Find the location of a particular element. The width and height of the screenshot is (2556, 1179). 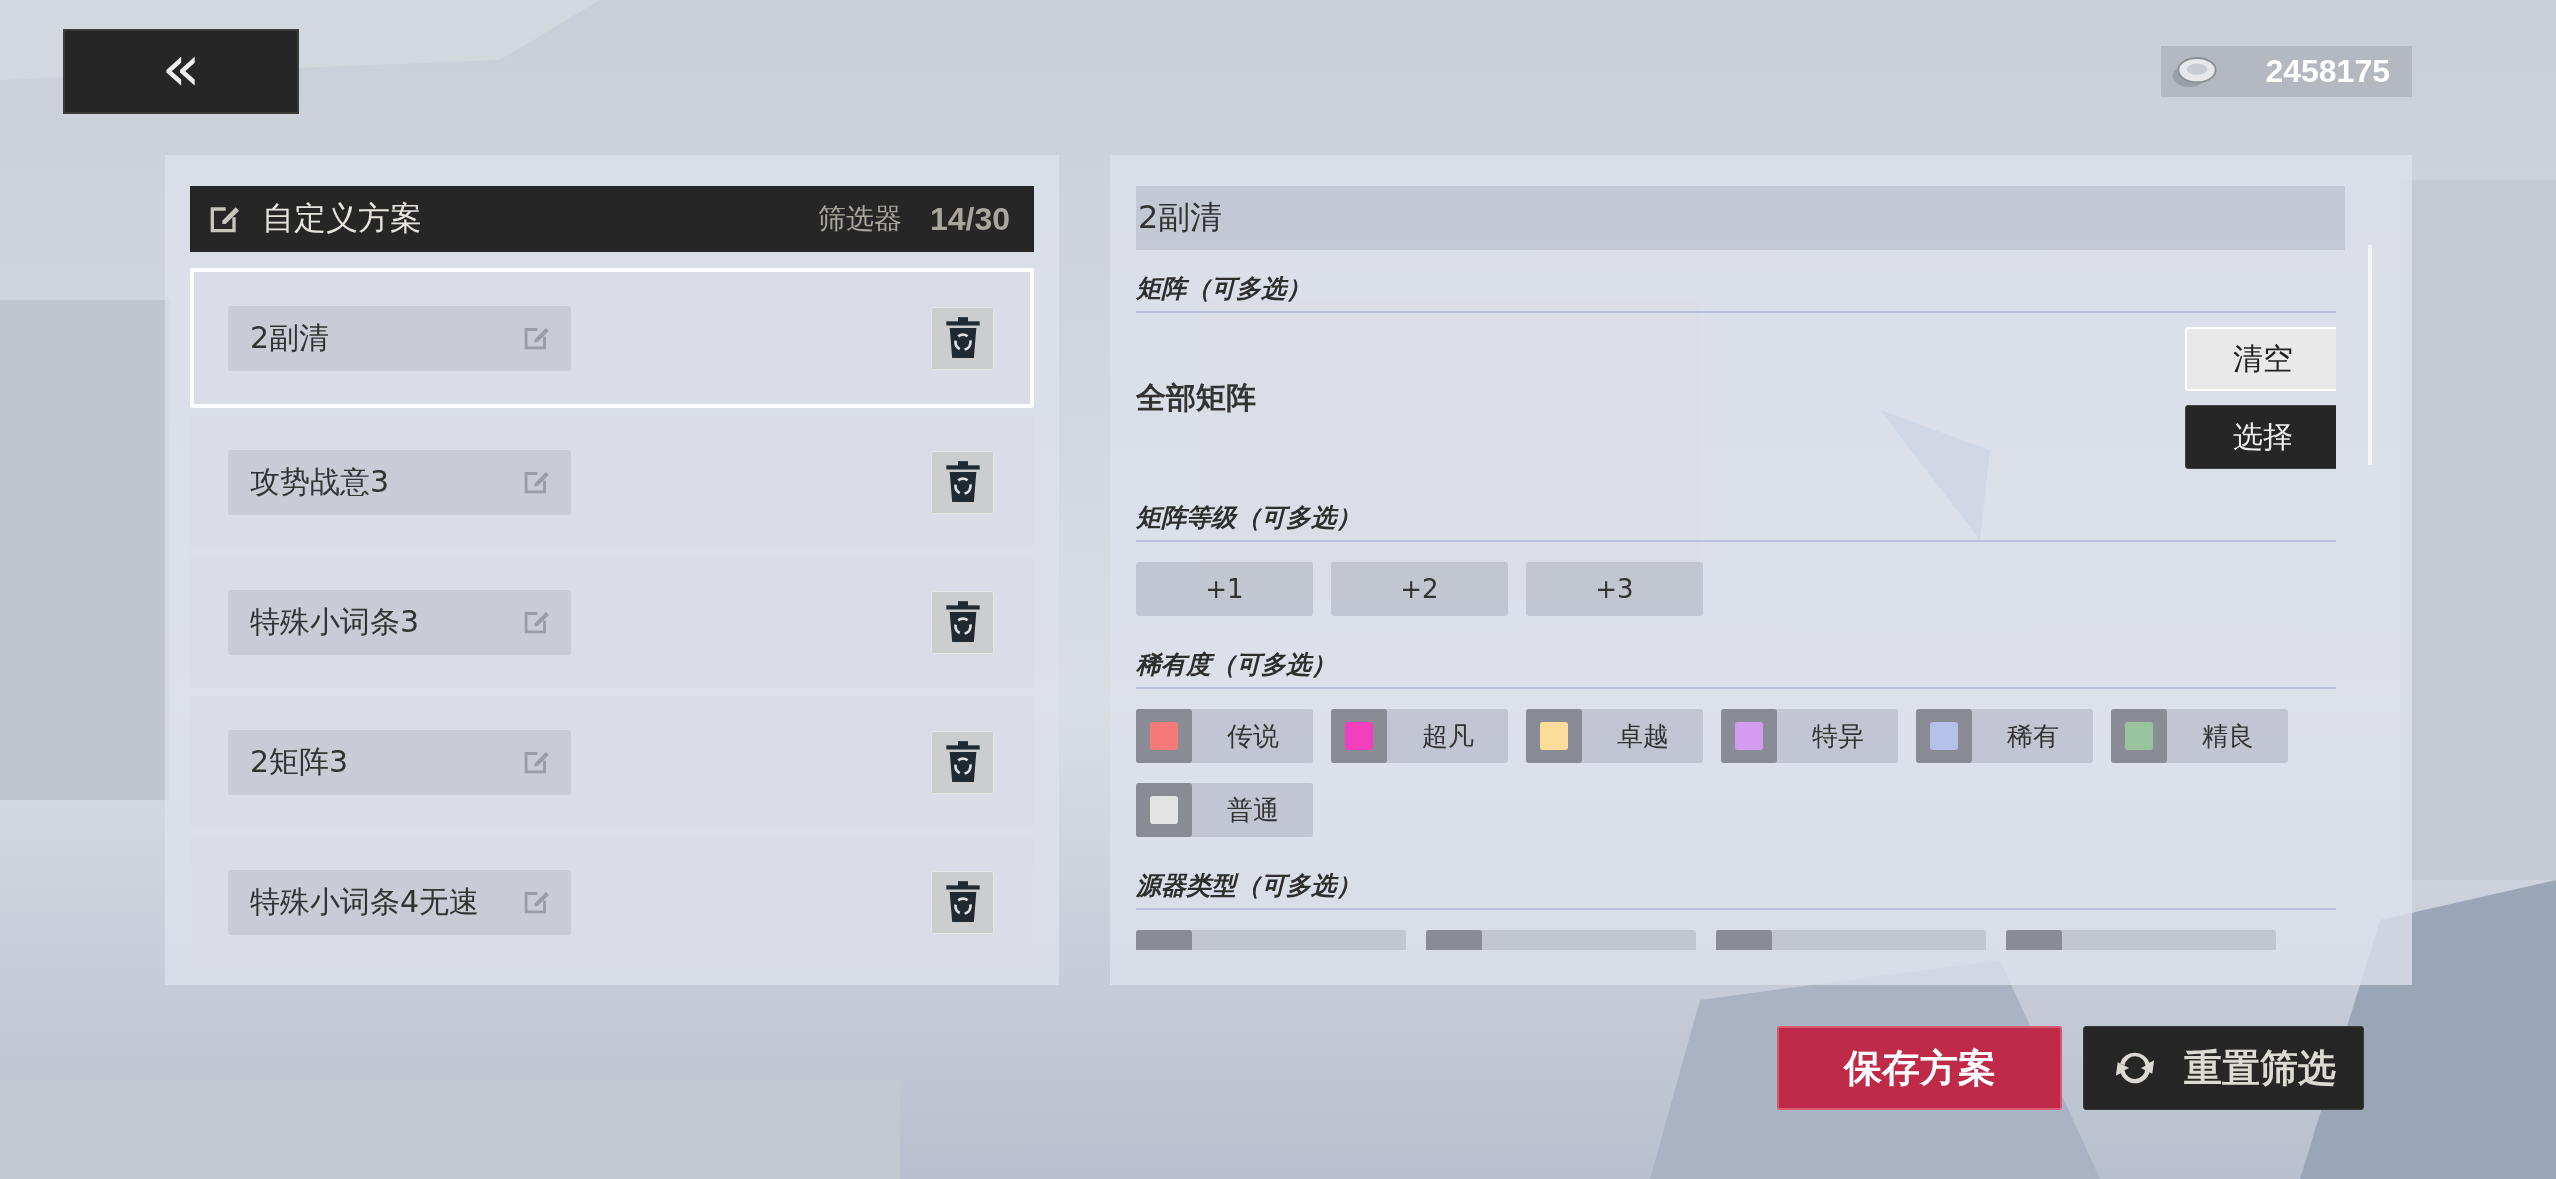

rarity-chip: 普通 is located at coordinates (1224, 810).